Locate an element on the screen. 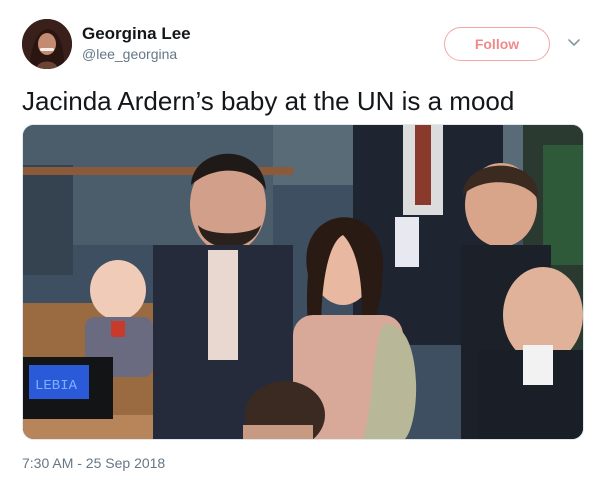 This screenshot has height=478, width=610. avatar is located at coordinates (47, 44).